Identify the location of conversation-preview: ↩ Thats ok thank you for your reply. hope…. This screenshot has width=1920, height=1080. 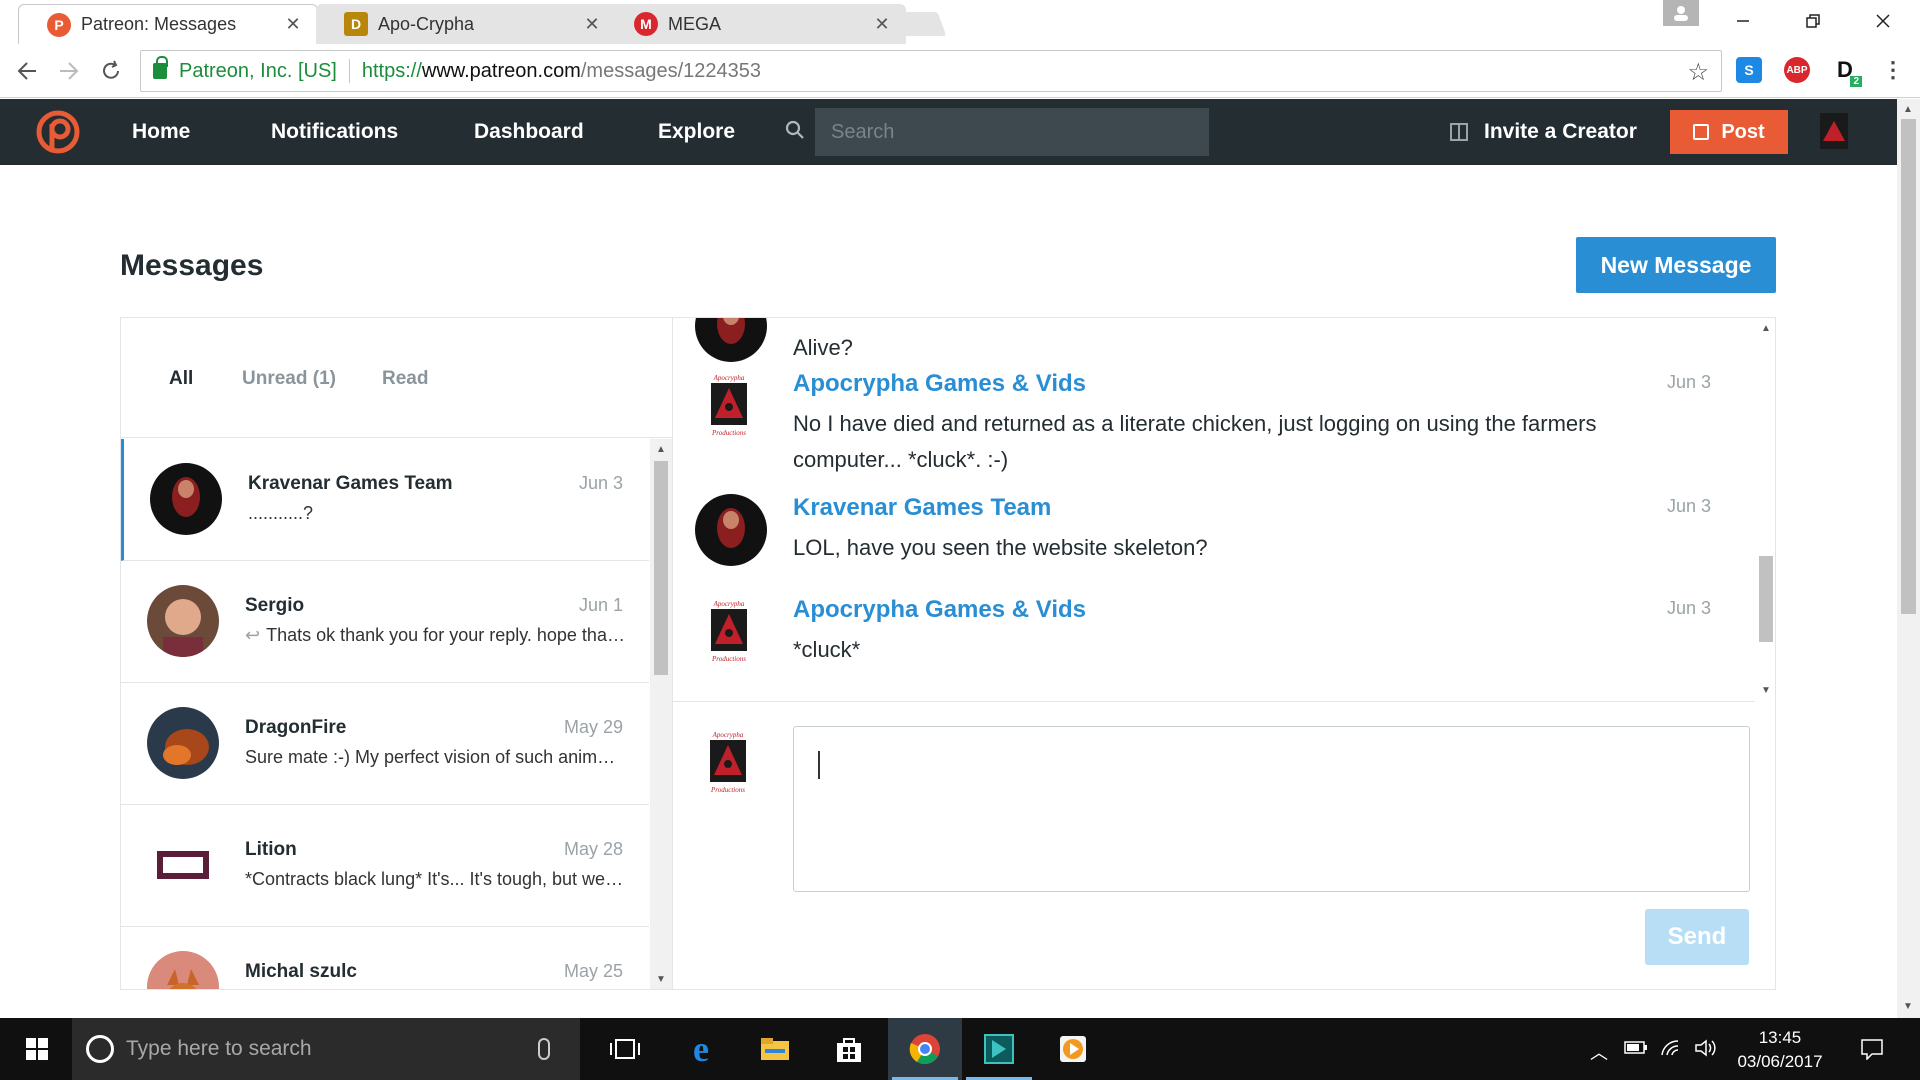
(435, 635).